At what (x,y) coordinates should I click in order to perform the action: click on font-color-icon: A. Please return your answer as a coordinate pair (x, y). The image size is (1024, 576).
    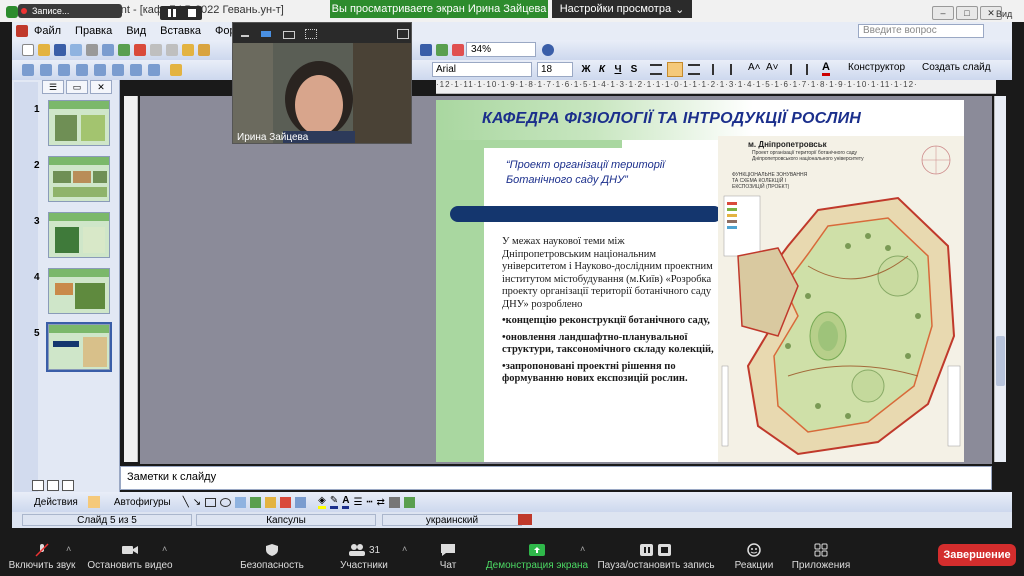
    Looking at the image, I should click on (826, 69).